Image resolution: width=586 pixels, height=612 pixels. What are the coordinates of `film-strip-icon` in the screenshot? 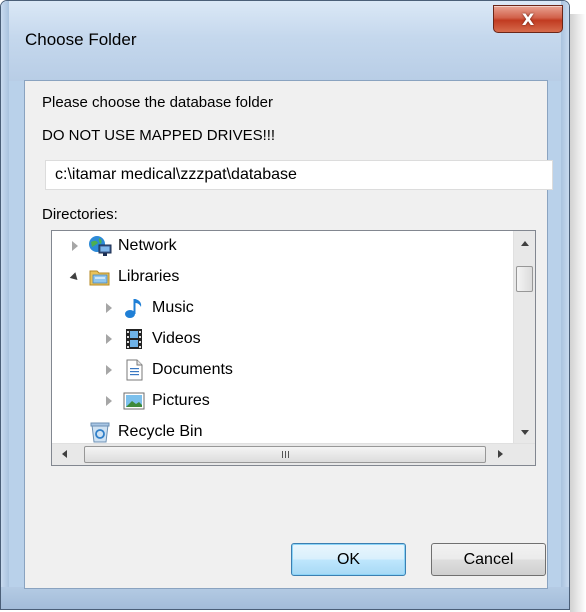 It's located at (134, 339).